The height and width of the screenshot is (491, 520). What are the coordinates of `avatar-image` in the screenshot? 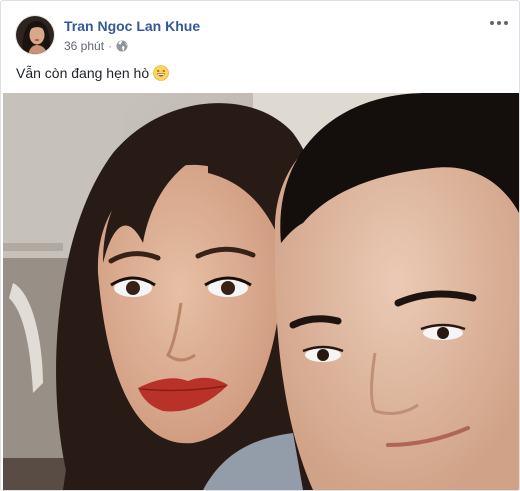 It's located at (35, 35).